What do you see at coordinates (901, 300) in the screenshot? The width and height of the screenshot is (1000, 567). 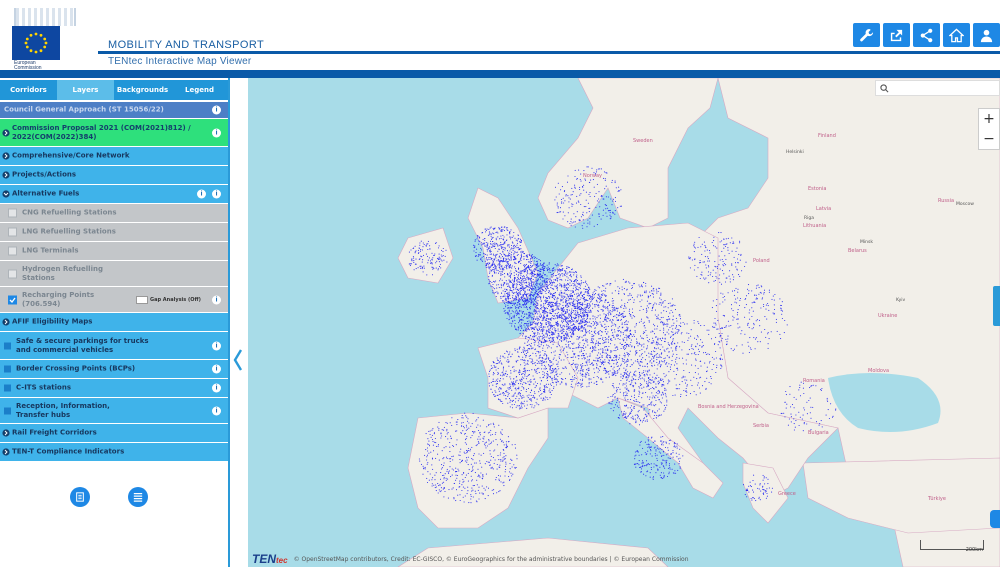 I see `city-kyiv: Kyiv` at bounding box center [901, 300].